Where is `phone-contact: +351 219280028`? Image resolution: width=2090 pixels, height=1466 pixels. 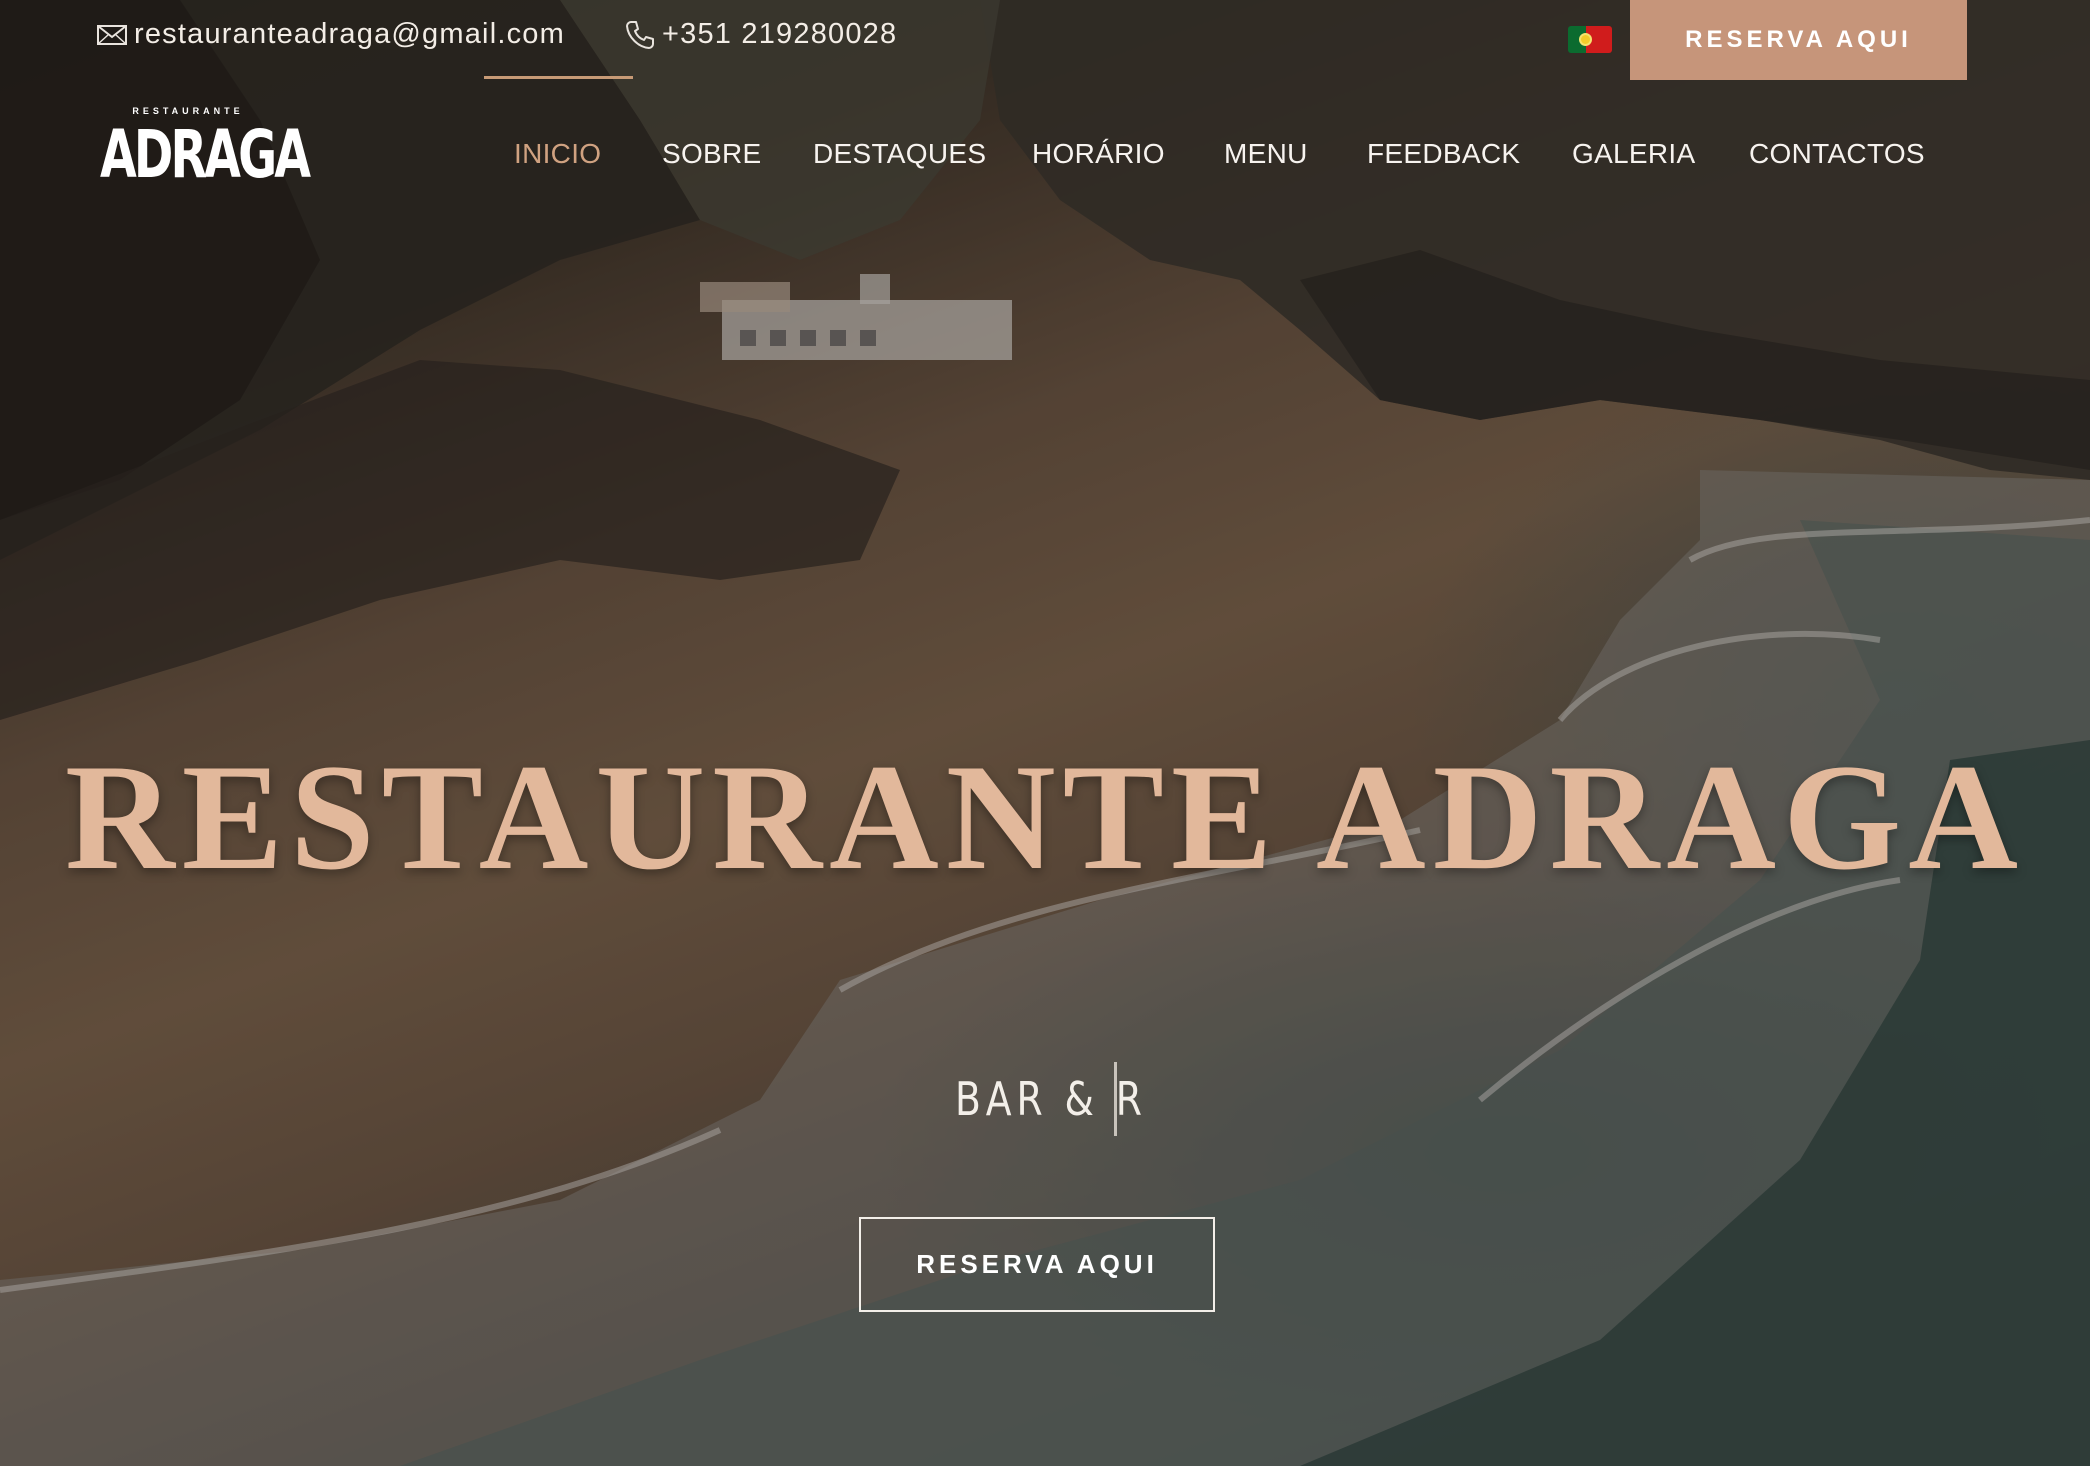 phone-contact: +351 219280028 is located at coordinates (760, 34).